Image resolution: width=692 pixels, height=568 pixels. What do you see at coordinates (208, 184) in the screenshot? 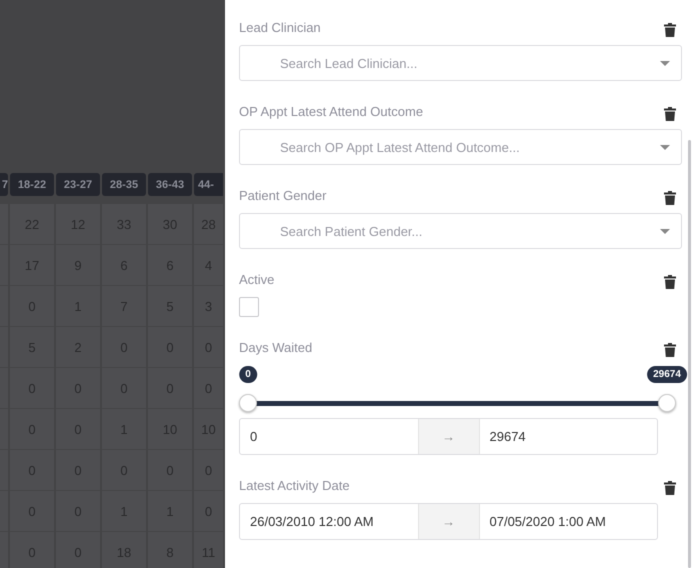
I see `column-header: 44-` at bounding box center [208, 184].